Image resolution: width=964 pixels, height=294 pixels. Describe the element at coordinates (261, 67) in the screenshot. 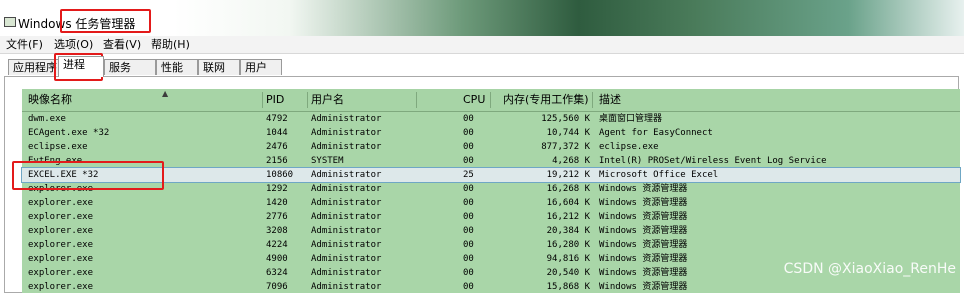

I see `tab-users: 用户` at that location.